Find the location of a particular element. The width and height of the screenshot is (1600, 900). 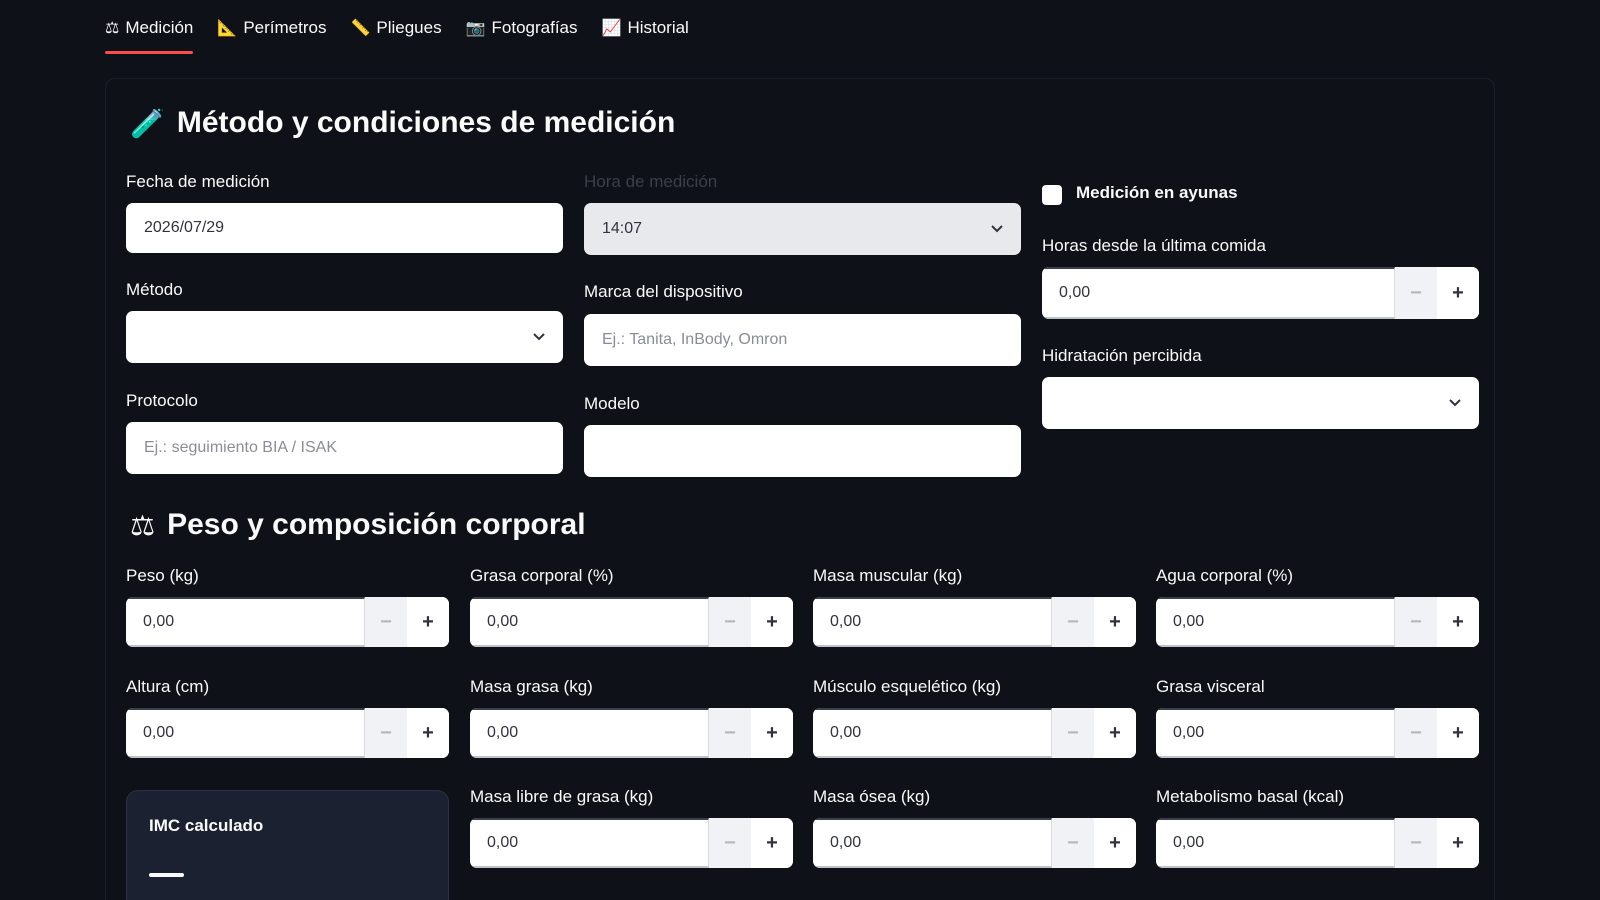

agua-corporal-stepper: 0,00− + is located at coordinates (1317, 622).